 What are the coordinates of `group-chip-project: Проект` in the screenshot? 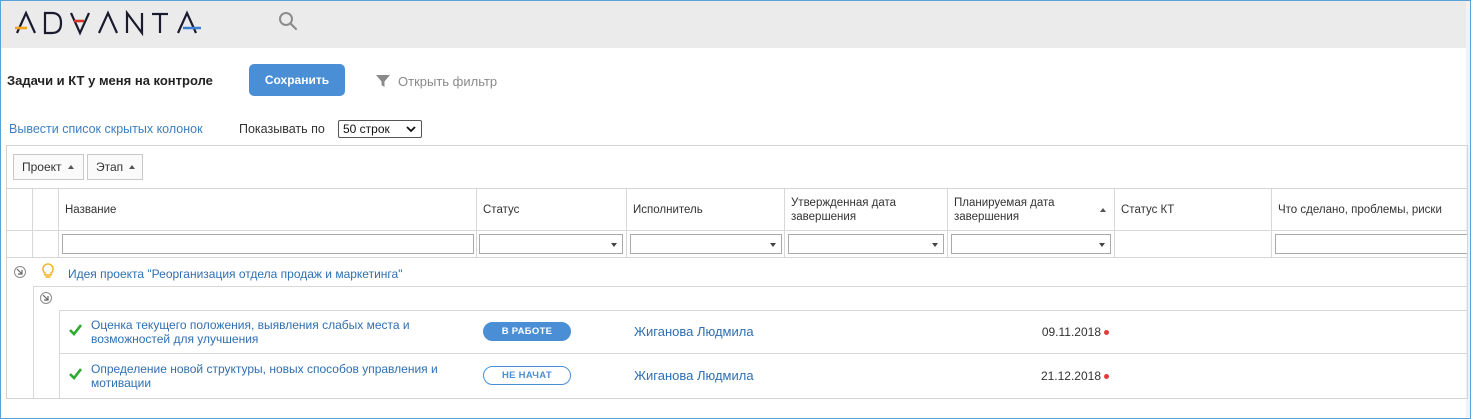 It's located at (48, 167).